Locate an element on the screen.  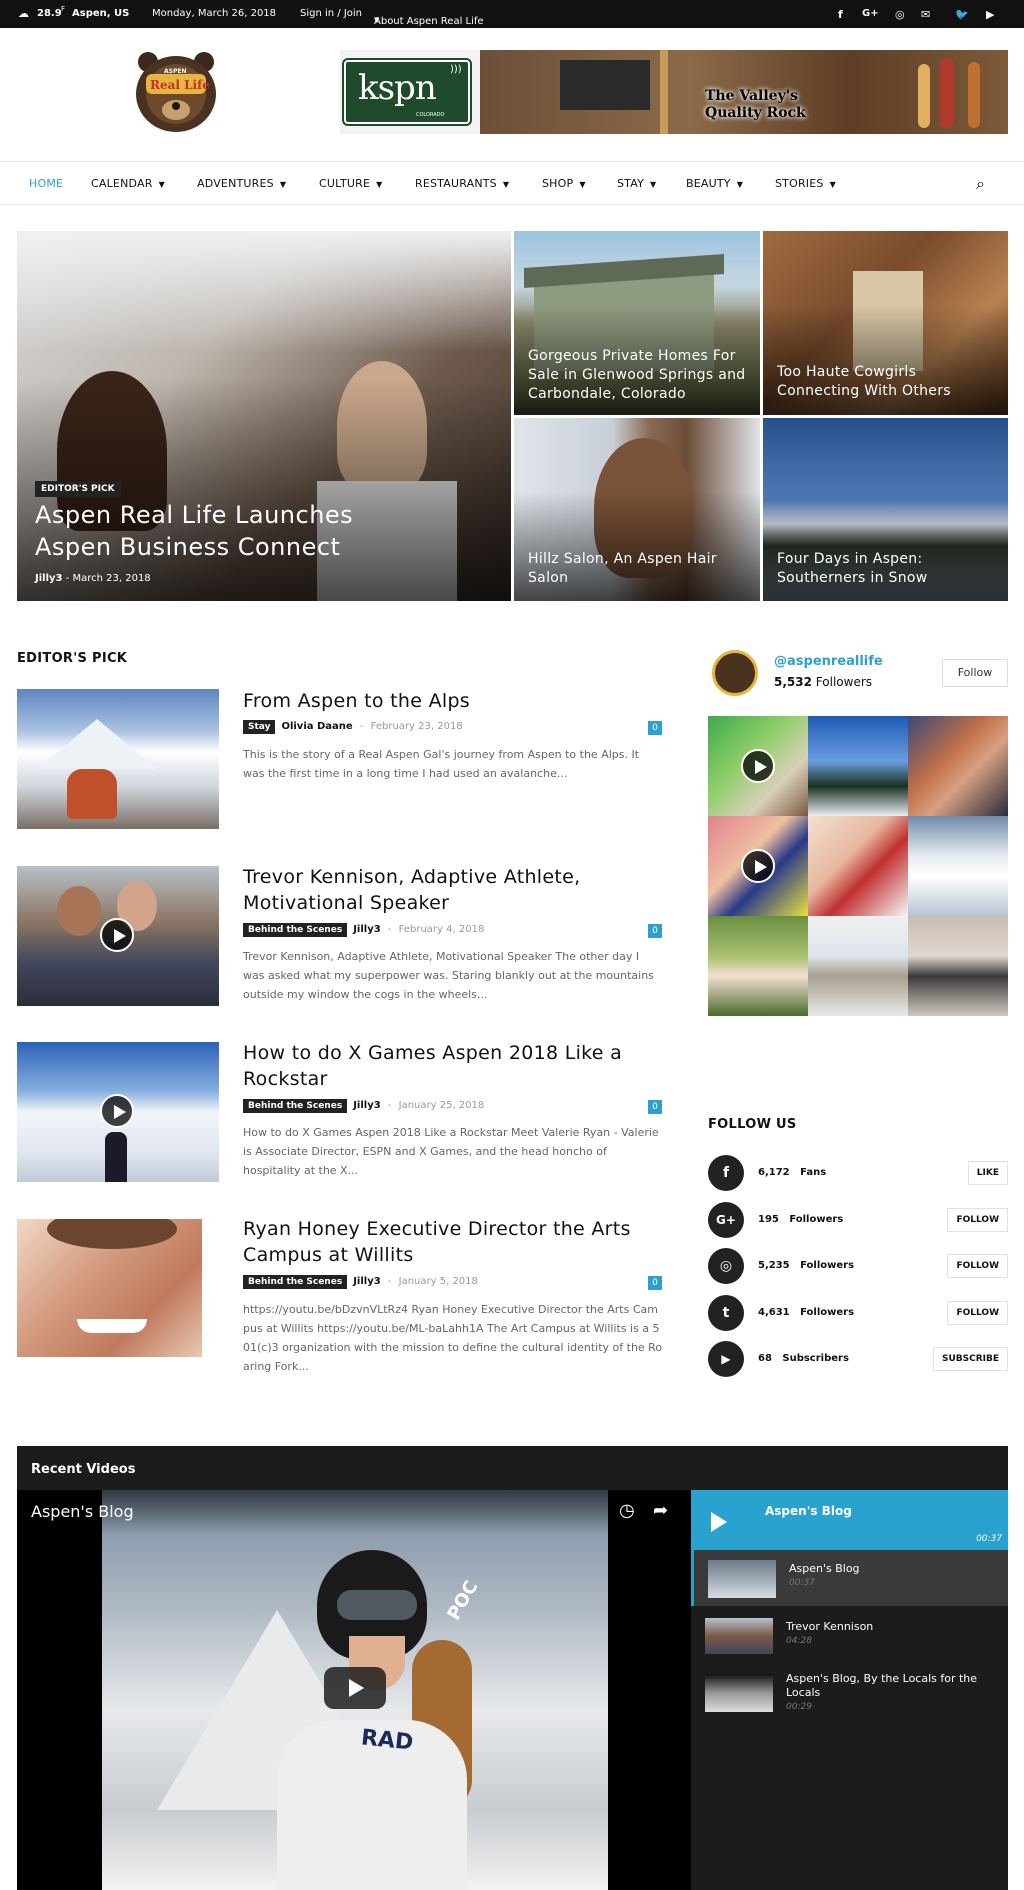
post-date: February 4, 2018 is located at coordinates (441, 929).